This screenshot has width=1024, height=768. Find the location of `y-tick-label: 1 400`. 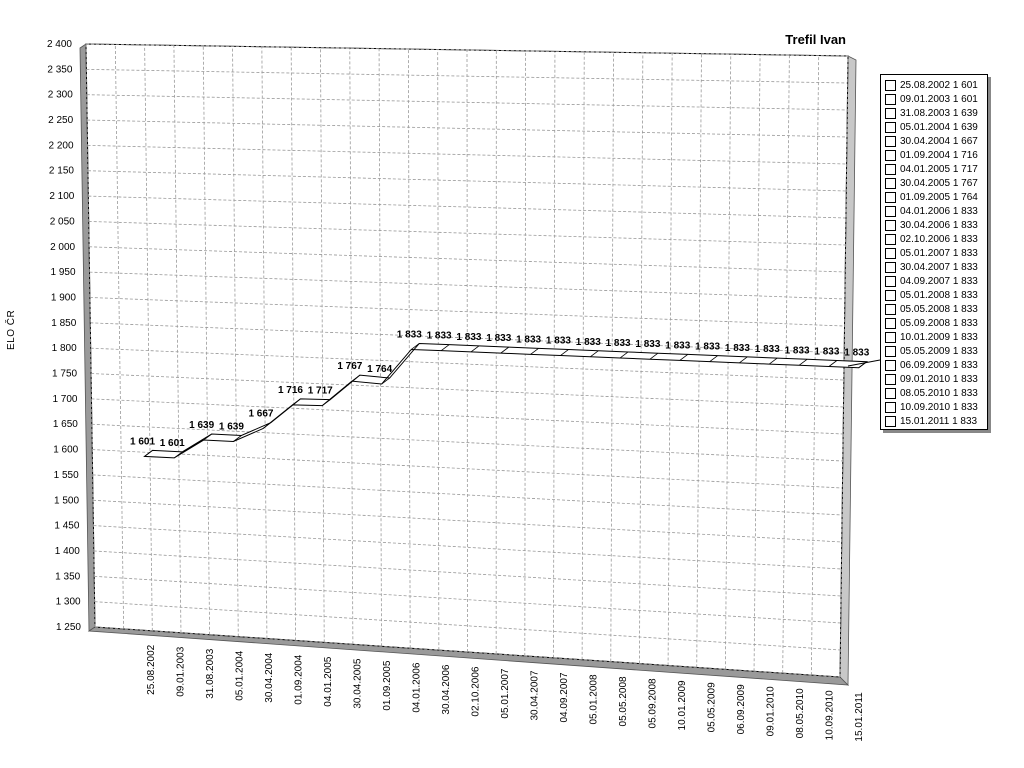

y-tick-label: 1 400 is located at coordinates (67, 551).